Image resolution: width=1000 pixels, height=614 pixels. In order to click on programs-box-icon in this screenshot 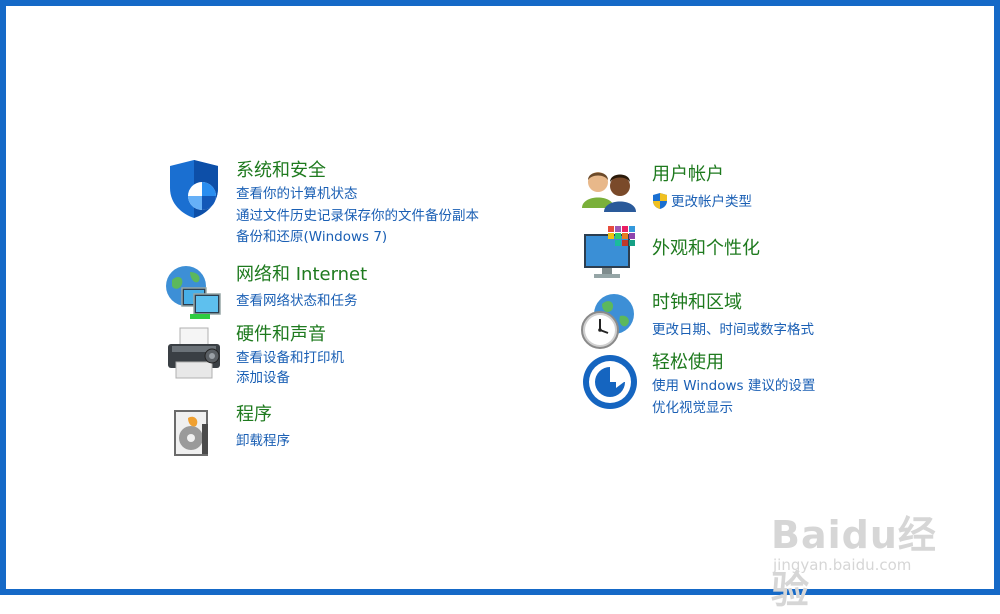, I will do `click(194, 434)`.